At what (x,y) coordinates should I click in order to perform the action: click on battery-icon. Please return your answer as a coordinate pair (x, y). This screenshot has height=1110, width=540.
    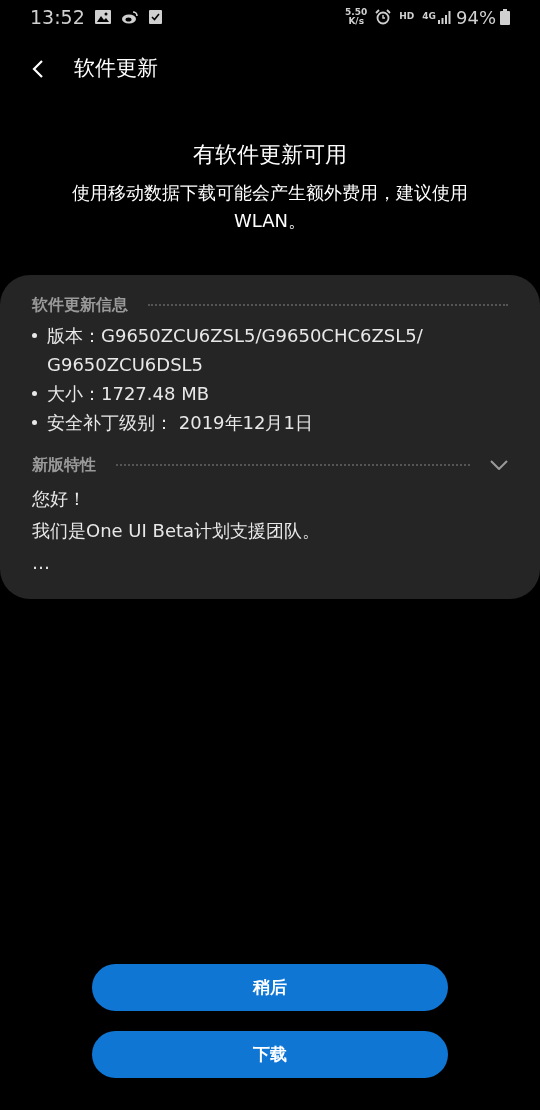
    Looking at the image, I should click on (505, 17).